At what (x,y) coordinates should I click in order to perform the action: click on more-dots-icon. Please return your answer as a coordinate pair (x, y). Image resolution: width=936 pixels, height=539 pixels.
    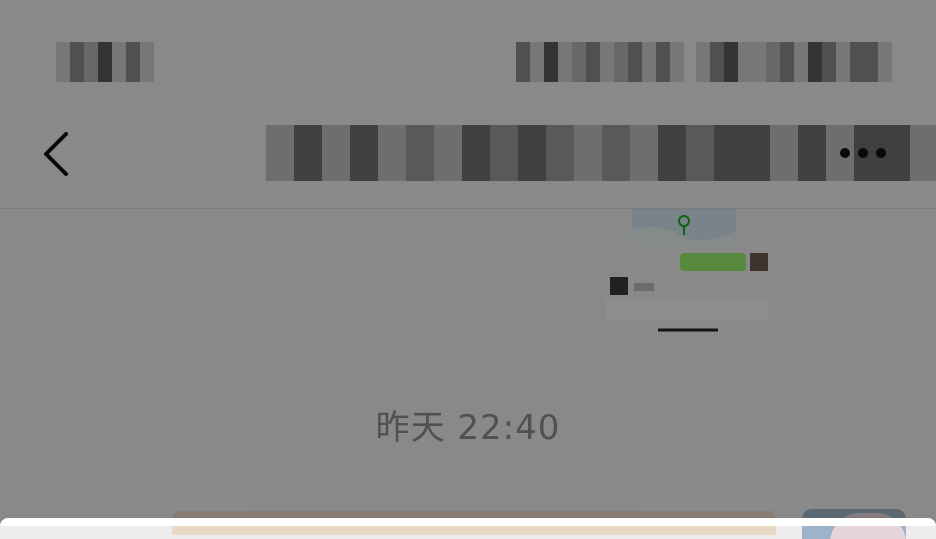
    Looking at the image, I should click on (863, 153).